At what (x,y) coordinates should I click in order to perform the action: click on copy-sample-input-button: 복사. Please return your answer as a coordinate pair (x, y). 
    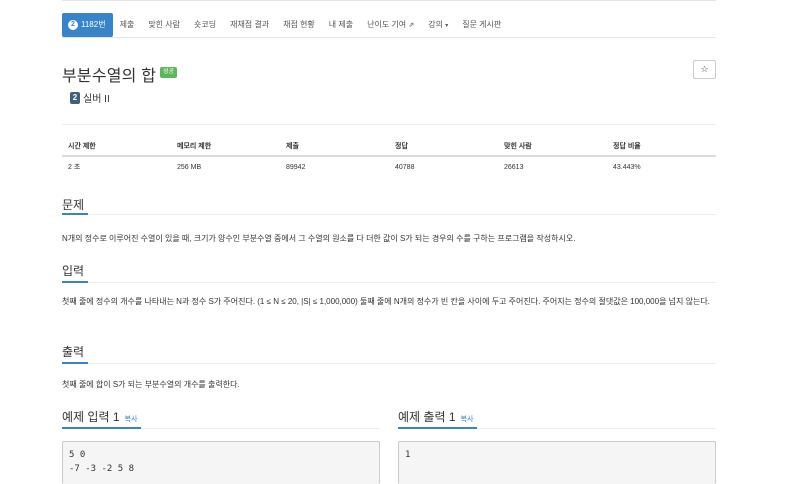
    Looking at the image, I should click on (131, 419).